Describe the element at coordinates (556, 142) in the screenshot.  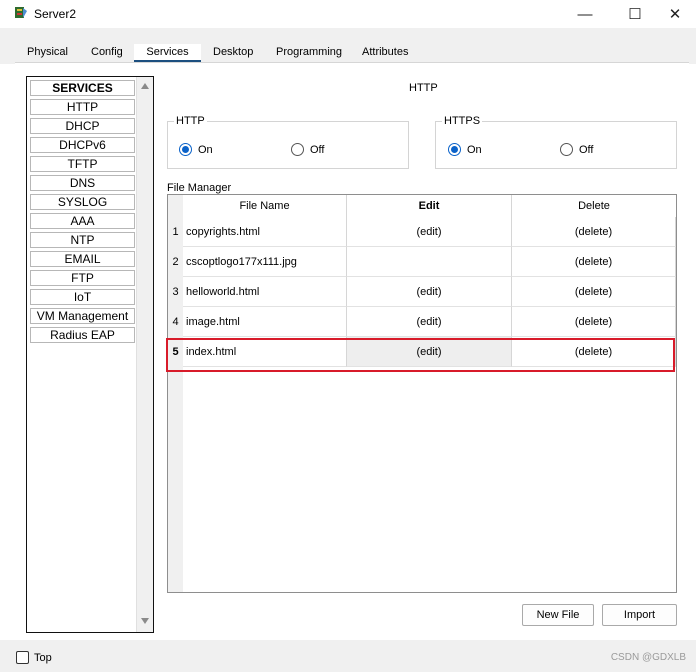
I see `https-group: HTTPS On Off` at that location.